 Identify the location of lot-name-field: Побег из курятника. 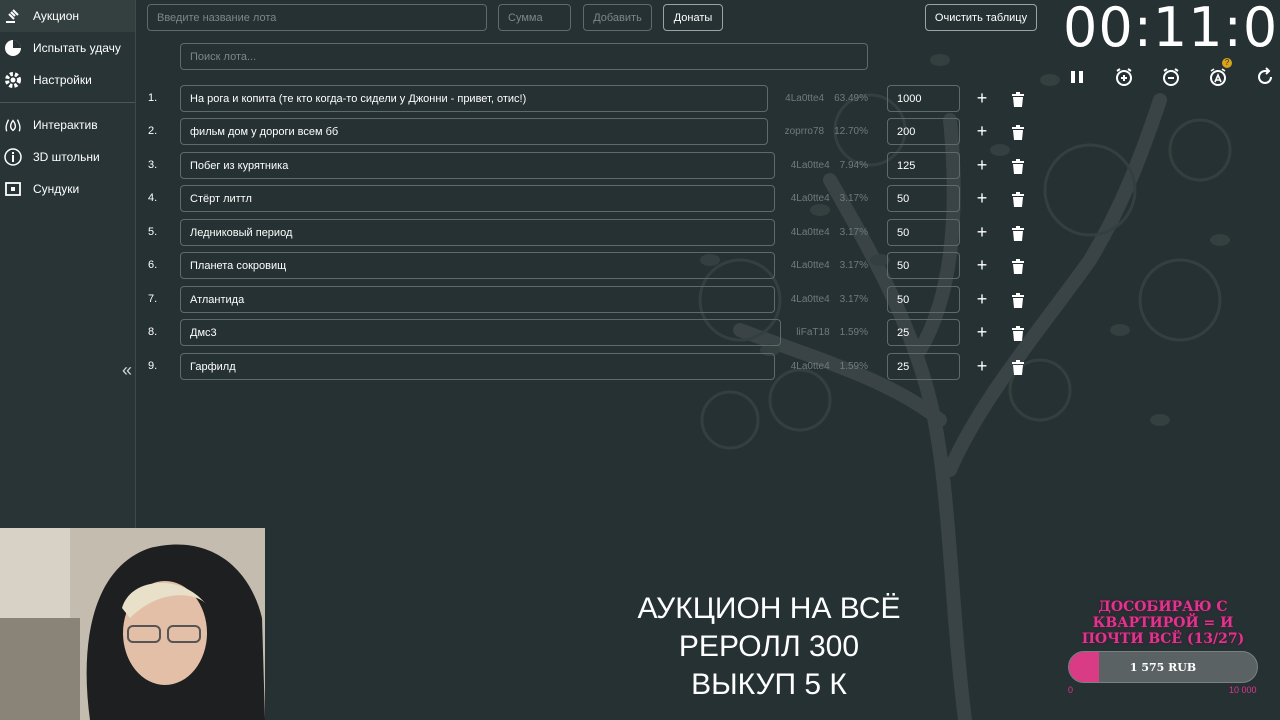
(477, 165).